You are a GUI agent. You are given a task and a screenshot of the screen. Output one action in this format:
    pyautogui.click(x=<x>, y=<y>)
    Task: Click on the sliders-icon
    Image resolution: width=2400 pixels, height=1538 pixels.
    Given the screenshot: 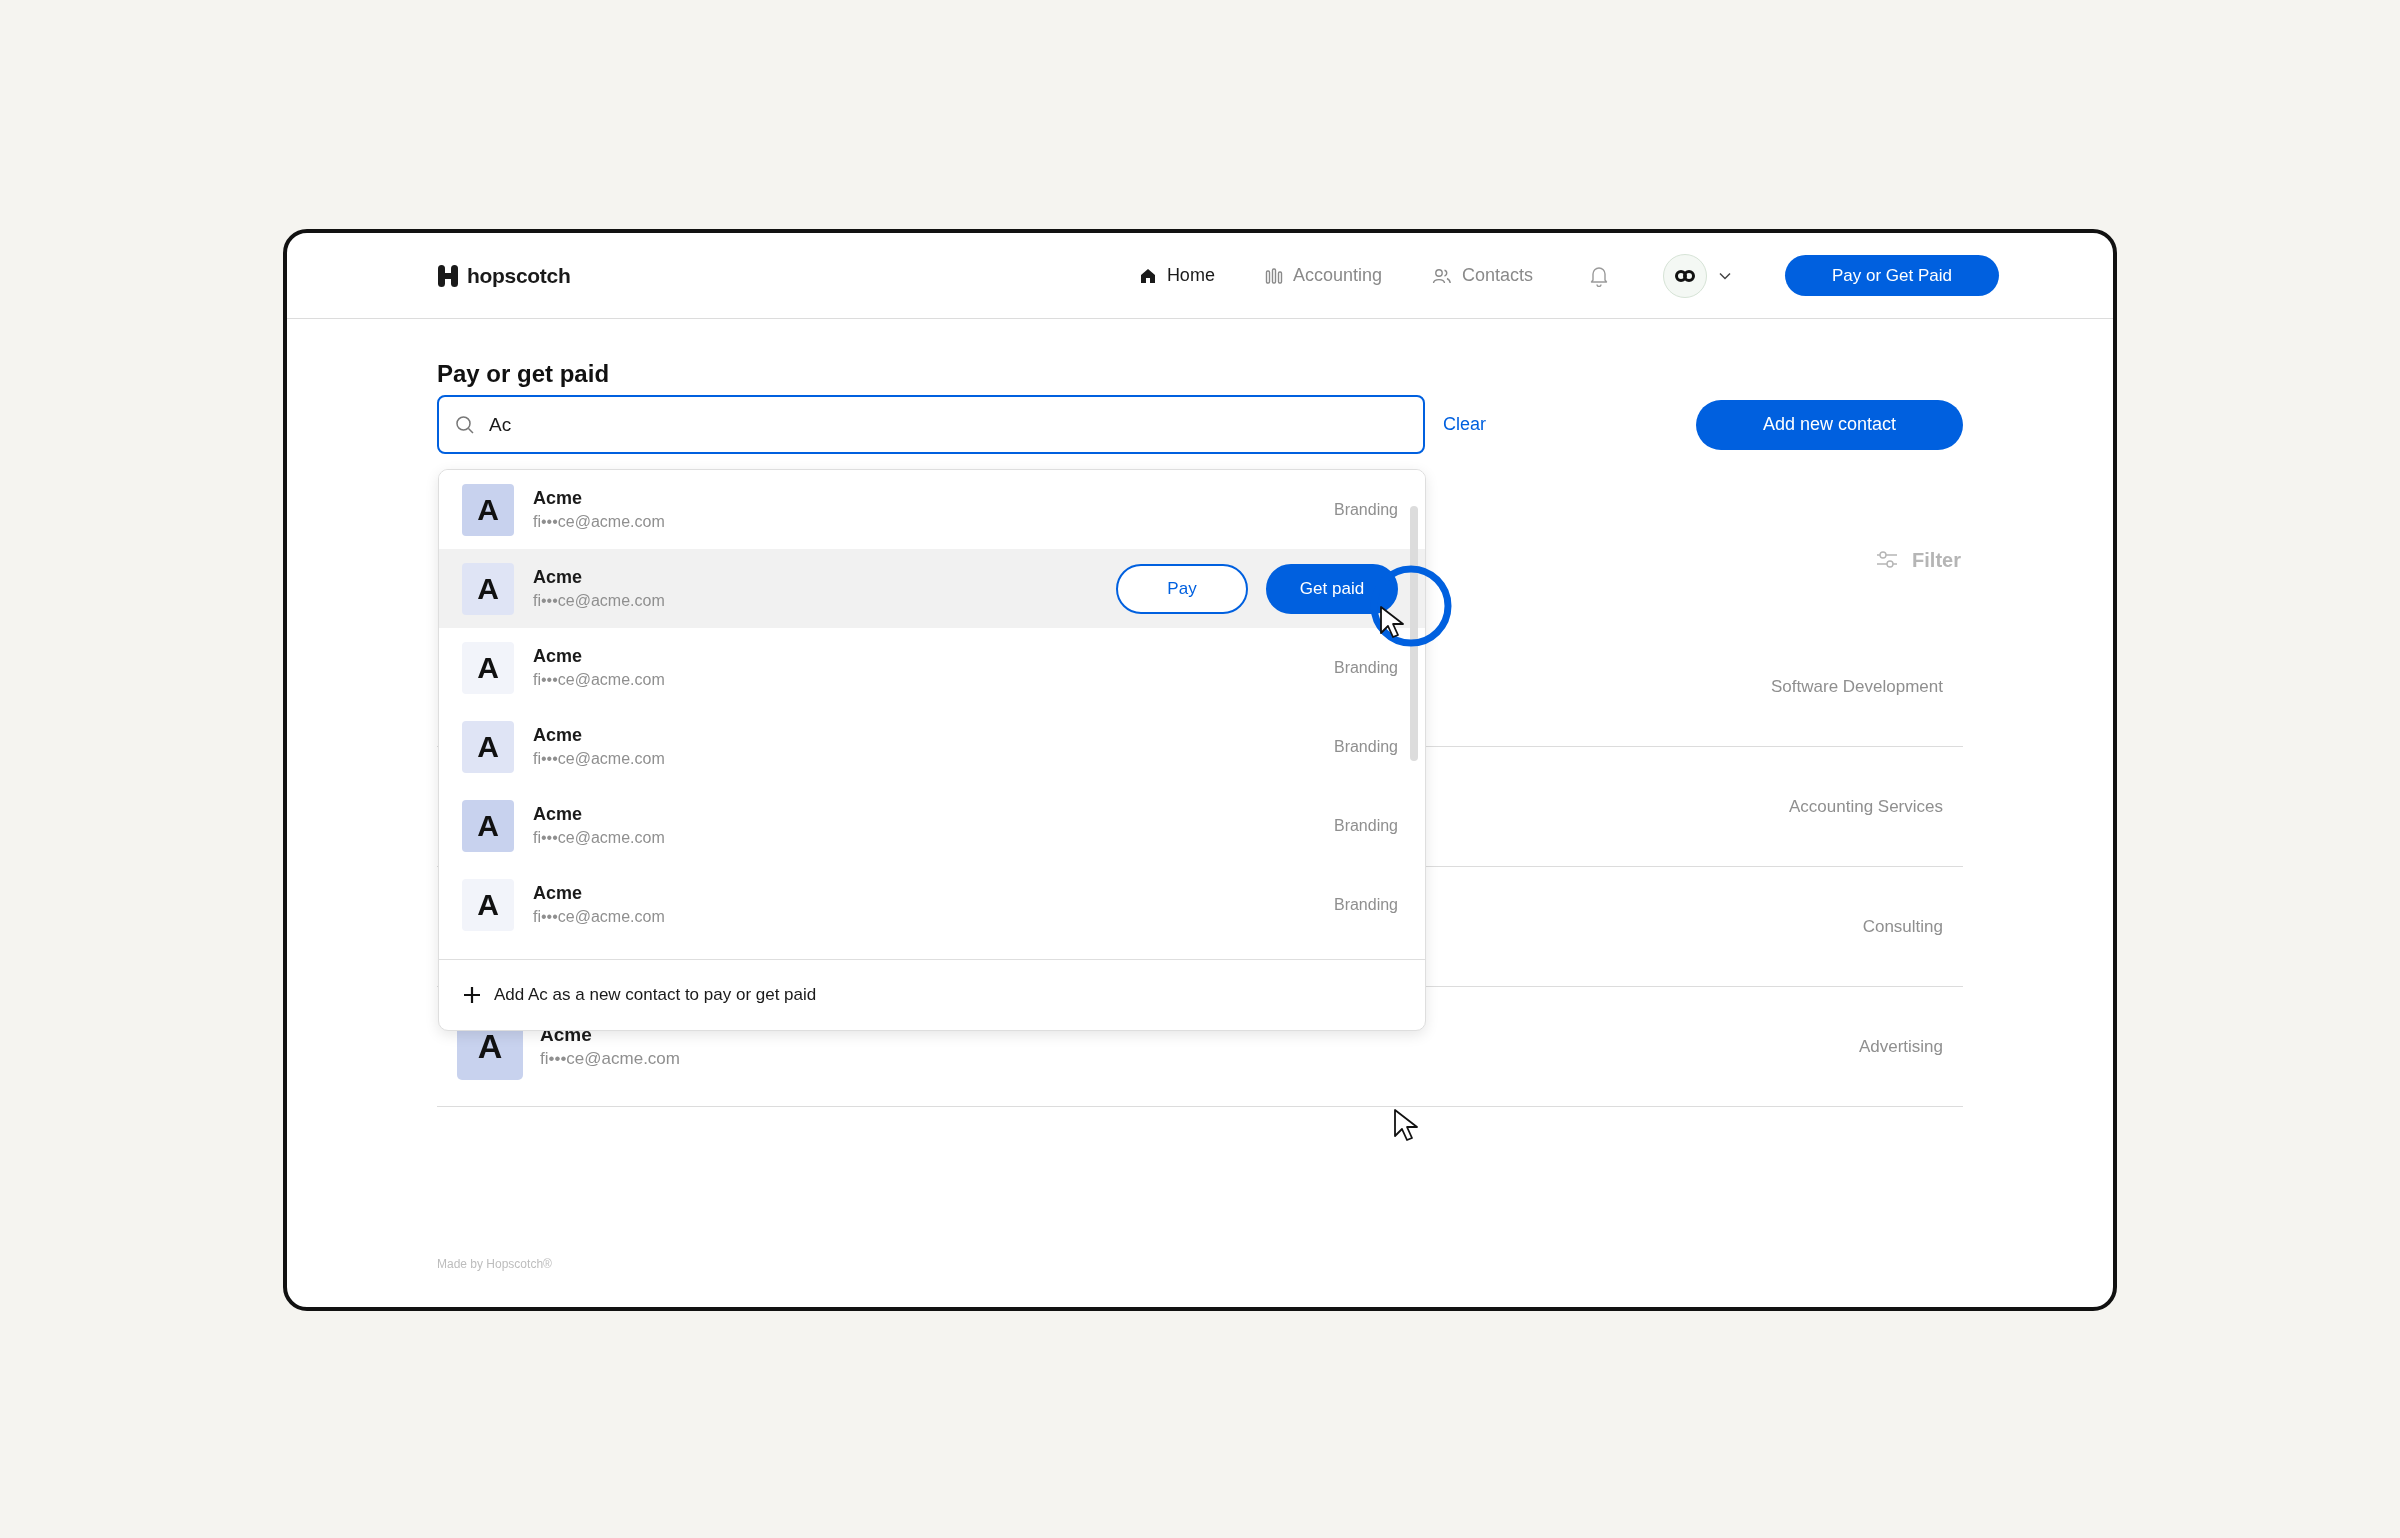 What is the action you would take?
    pyautogui.click(x=1887, y=560)
    